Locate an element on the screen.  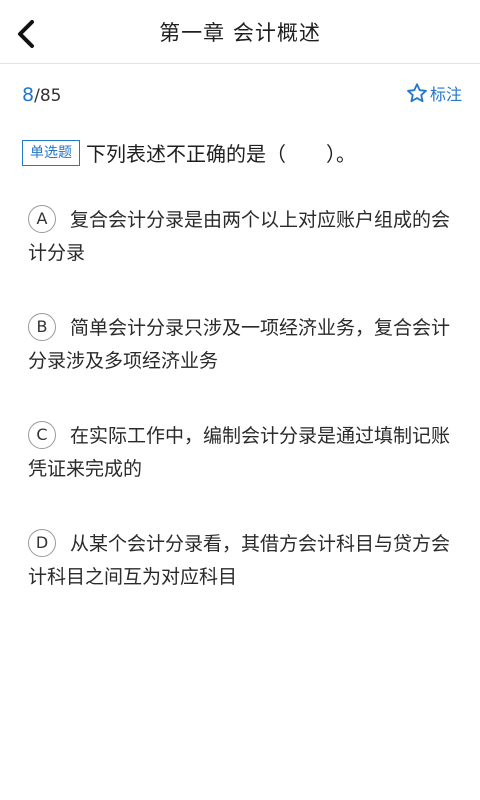
option-b: B 简单会计分录只涉及一项经济业务，复合会计分录涉及多项经济业务 is located at coordinates (243, 345).